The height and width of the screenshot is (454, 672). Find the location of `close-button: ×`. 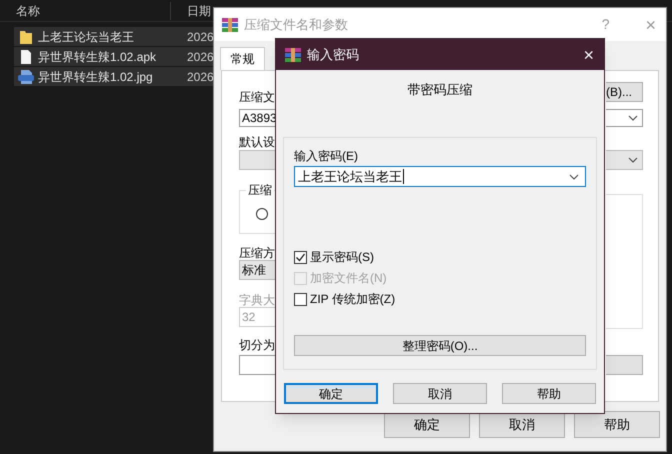

close-button: × is located at coordinates (588, 55).